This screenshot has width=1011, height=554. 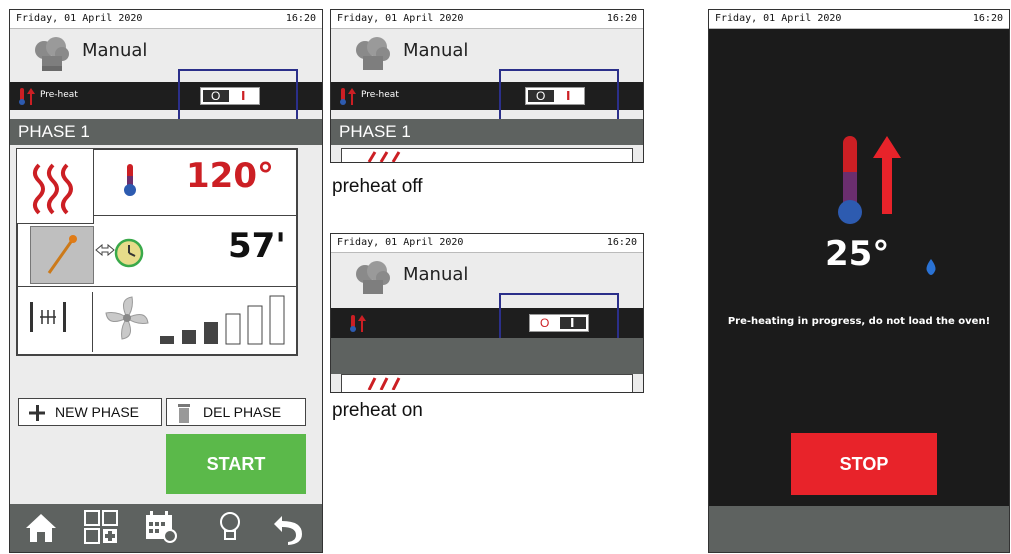 I want to click on del-phase-button: DEL PHASE, so click(x=236, y=412).